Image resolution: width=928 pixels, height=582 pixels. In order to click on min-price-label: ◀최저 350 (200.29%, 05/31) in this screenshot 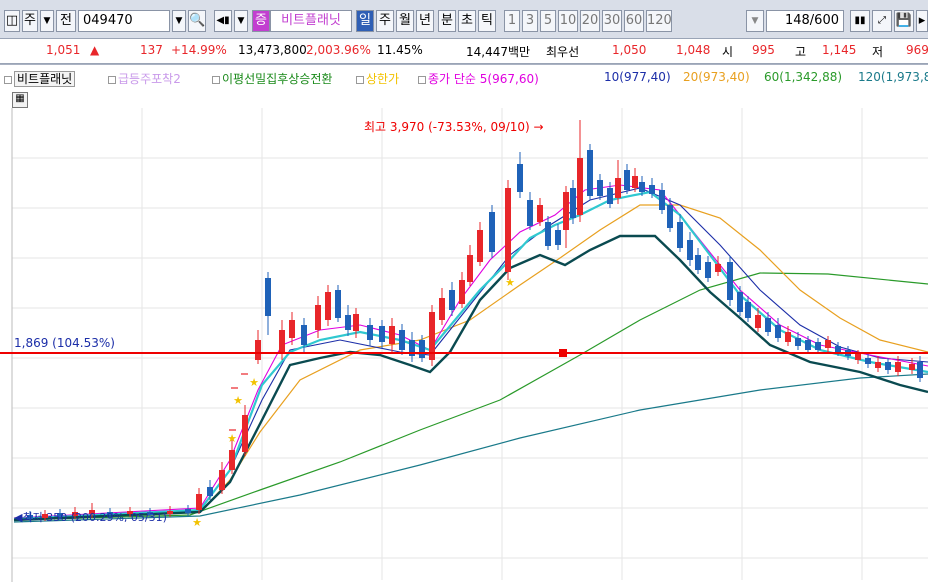, I will do `click(90, 517)`.